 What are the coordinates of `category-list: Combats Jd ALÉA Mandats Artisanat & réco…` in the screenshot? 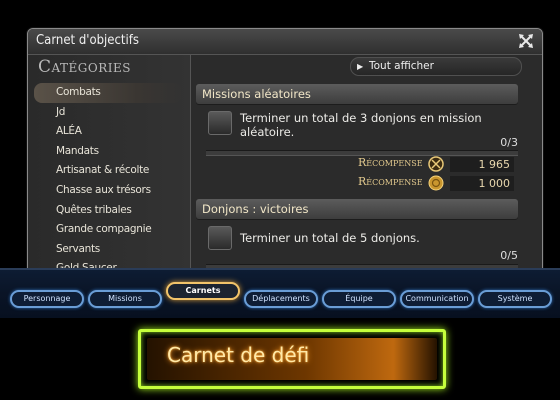 It's located at (108, 179).